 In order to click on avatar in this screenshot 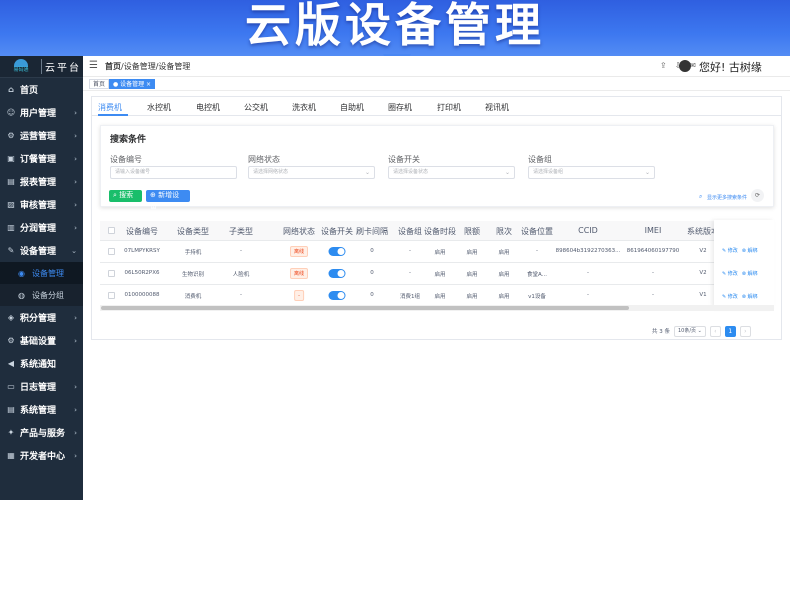, I will do `click(685, 66)`.